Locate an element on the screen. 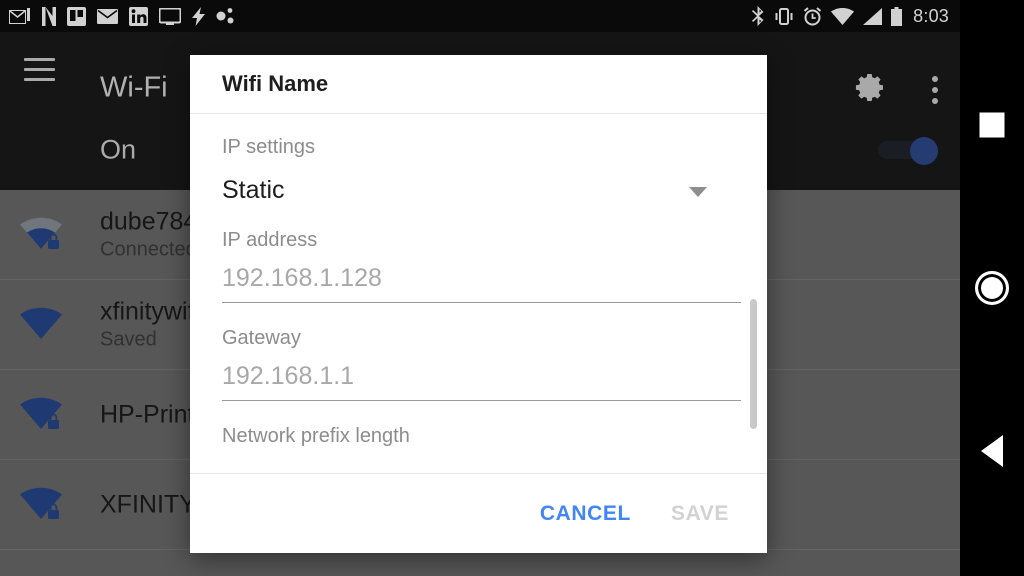  cell-signal-icon is located at coordinates (873, 16).